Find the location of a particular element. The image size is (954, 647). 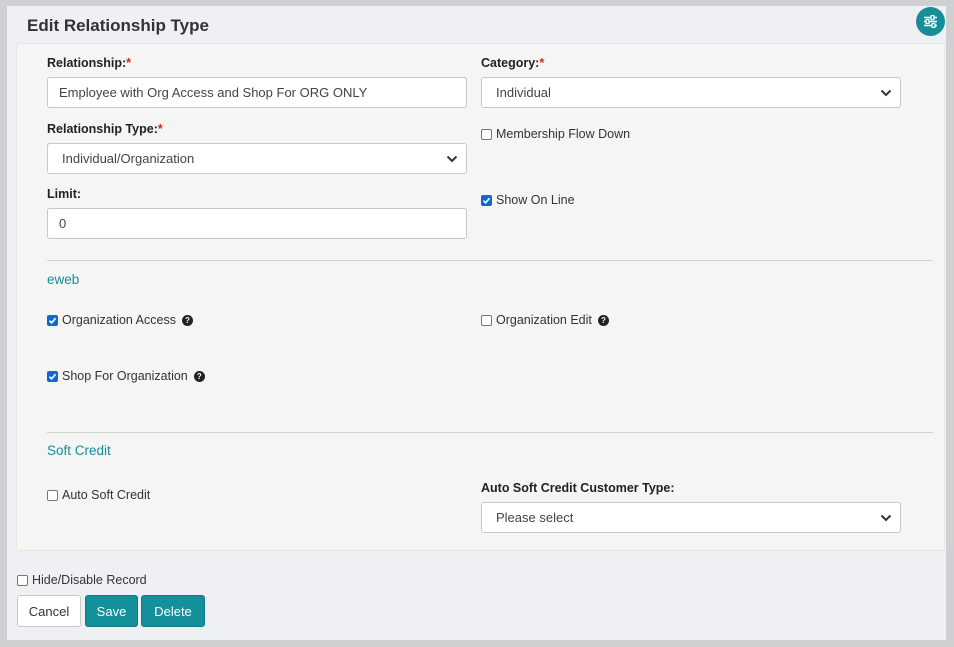

sliders-icon is located at coordinates (930, 21).